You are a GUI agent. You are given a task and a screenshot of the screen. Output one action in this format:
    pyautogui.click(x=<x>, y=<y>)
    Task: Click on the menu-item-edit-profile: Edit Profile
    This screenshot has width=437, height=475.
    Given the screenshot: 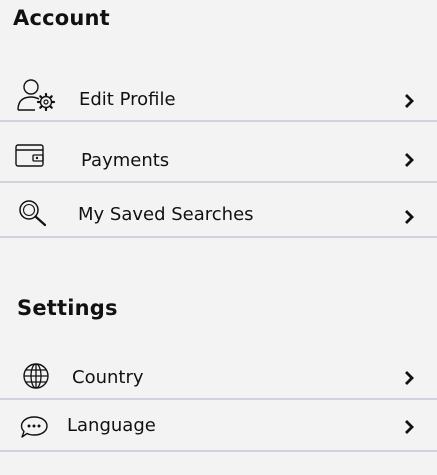 What is the action you would take?
    pyautogui.click(x=218, y=98)
    